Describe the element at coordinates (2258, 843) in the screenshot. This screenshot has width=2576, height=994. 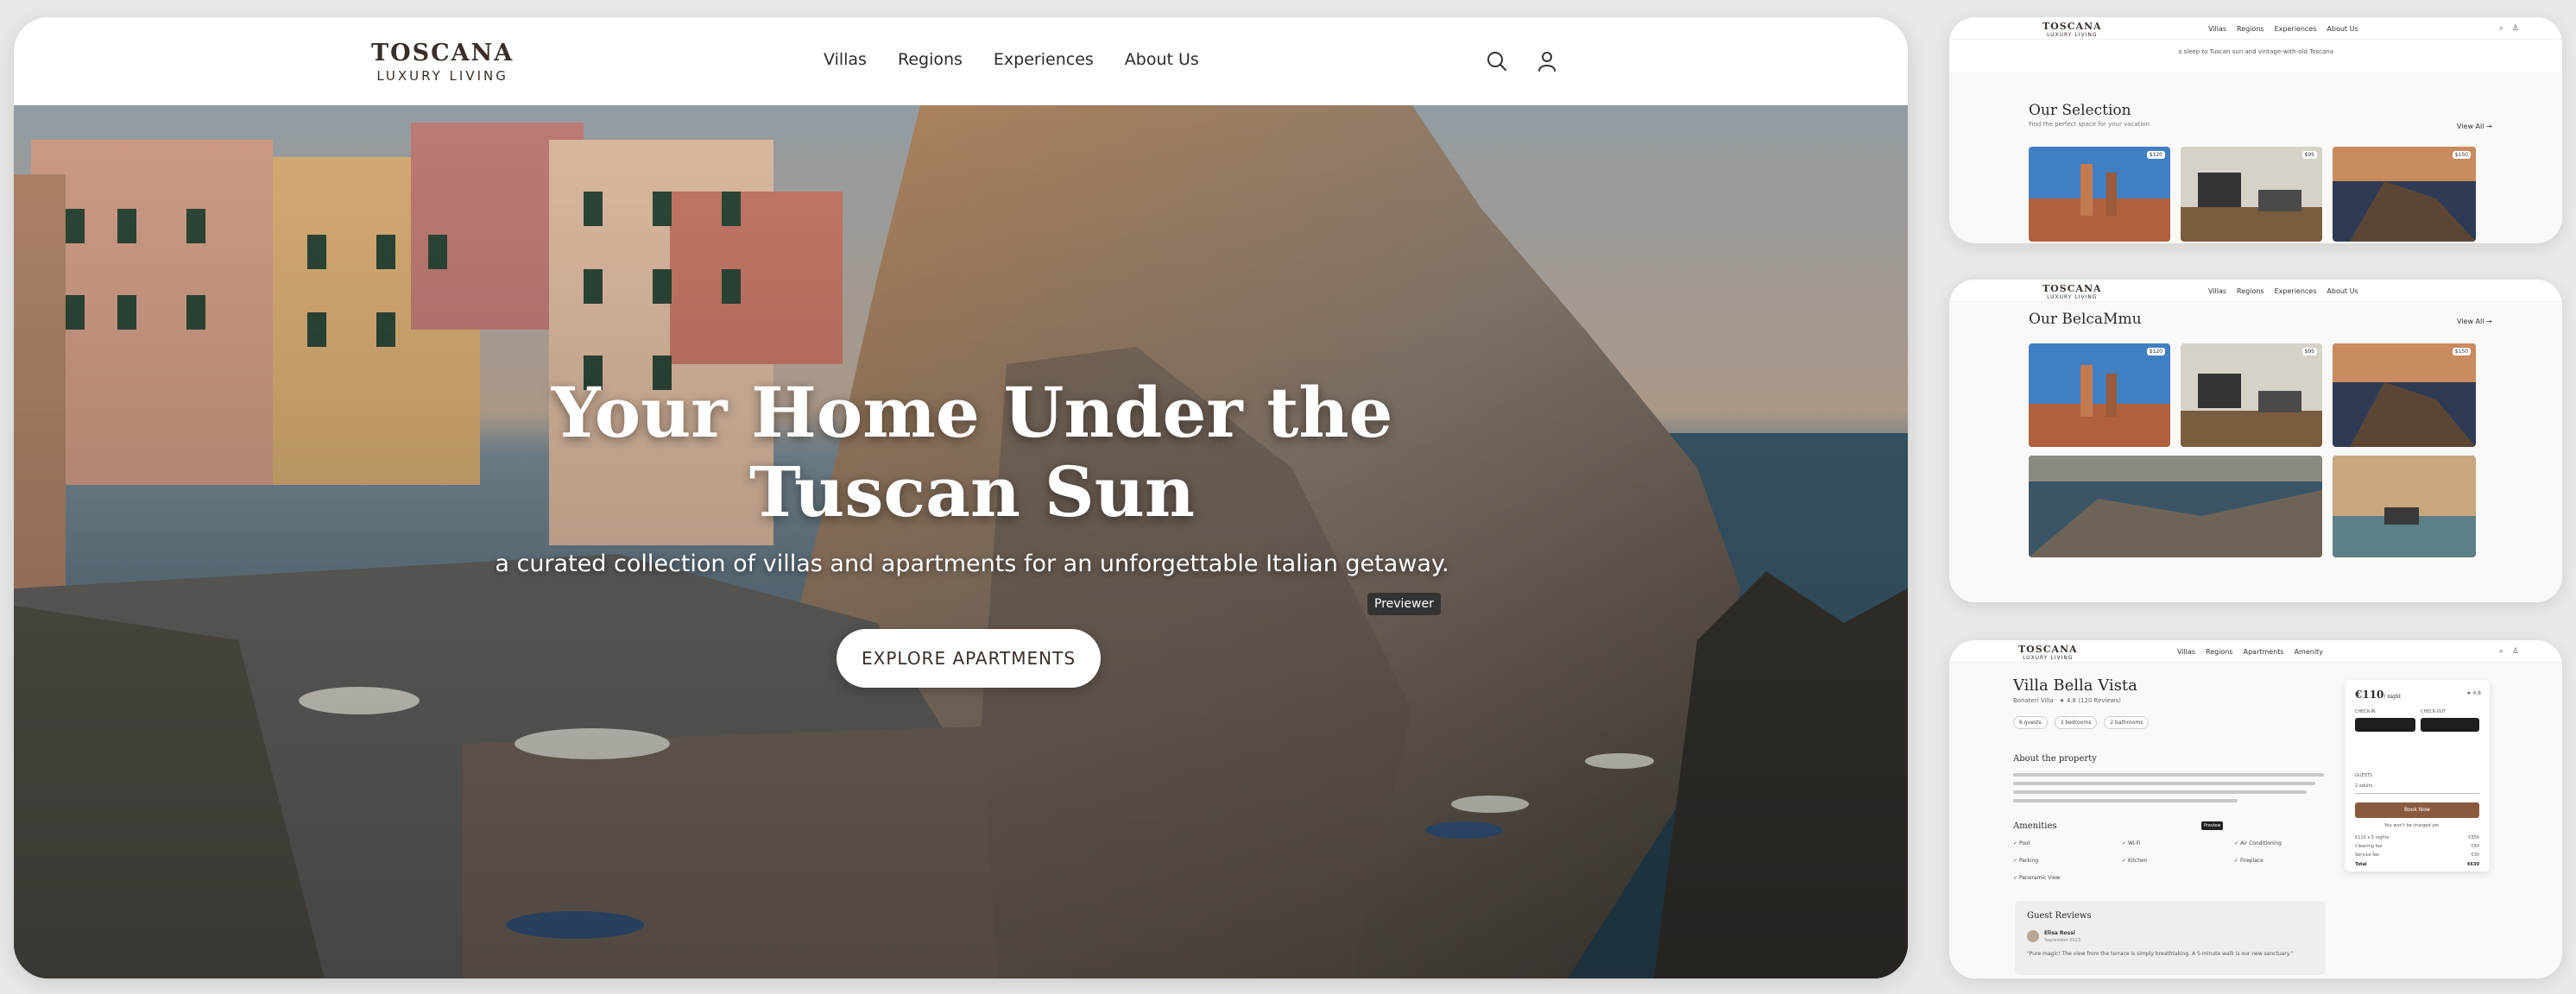
I see `amenity-ac: ✓ Air Conditioning` at that location.